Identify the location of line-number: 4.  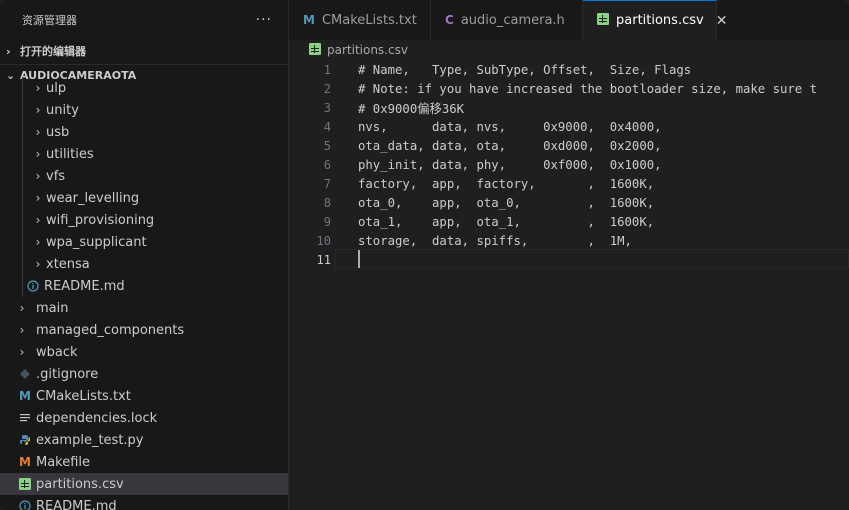
(327, 126).